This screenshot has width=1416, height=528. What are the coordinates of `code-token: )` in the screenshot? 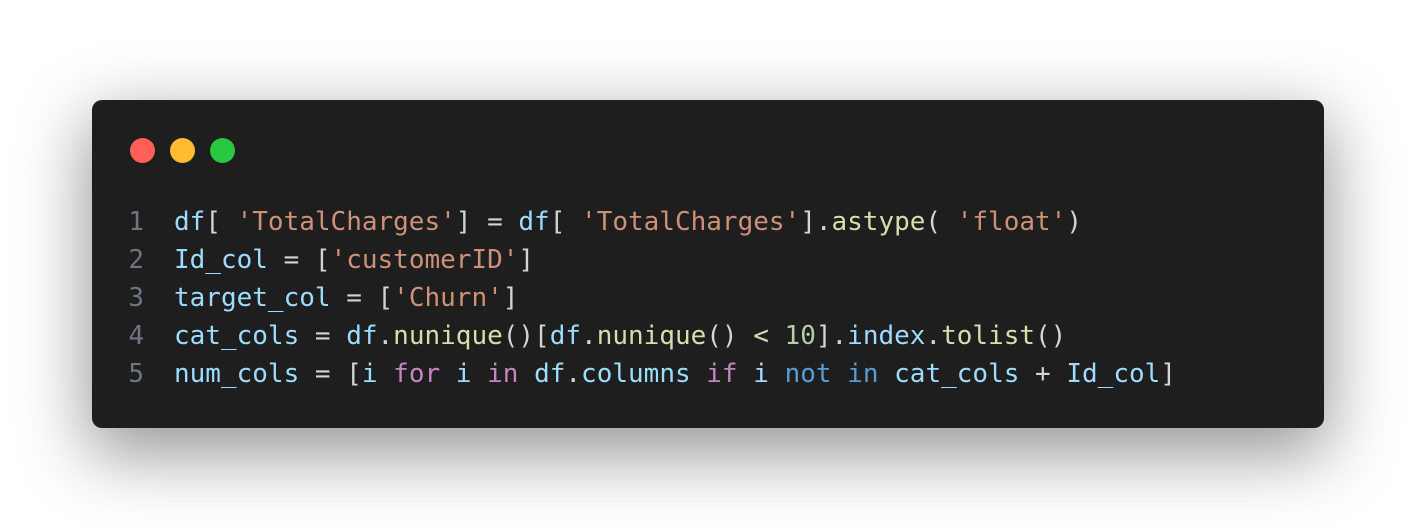 It's located at (1074, 222).